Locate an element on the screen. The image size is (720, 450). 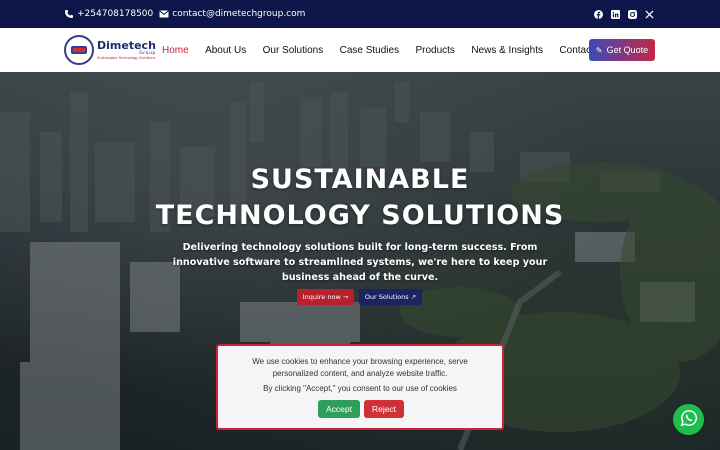
social-links is located at coordinates (620, 14).